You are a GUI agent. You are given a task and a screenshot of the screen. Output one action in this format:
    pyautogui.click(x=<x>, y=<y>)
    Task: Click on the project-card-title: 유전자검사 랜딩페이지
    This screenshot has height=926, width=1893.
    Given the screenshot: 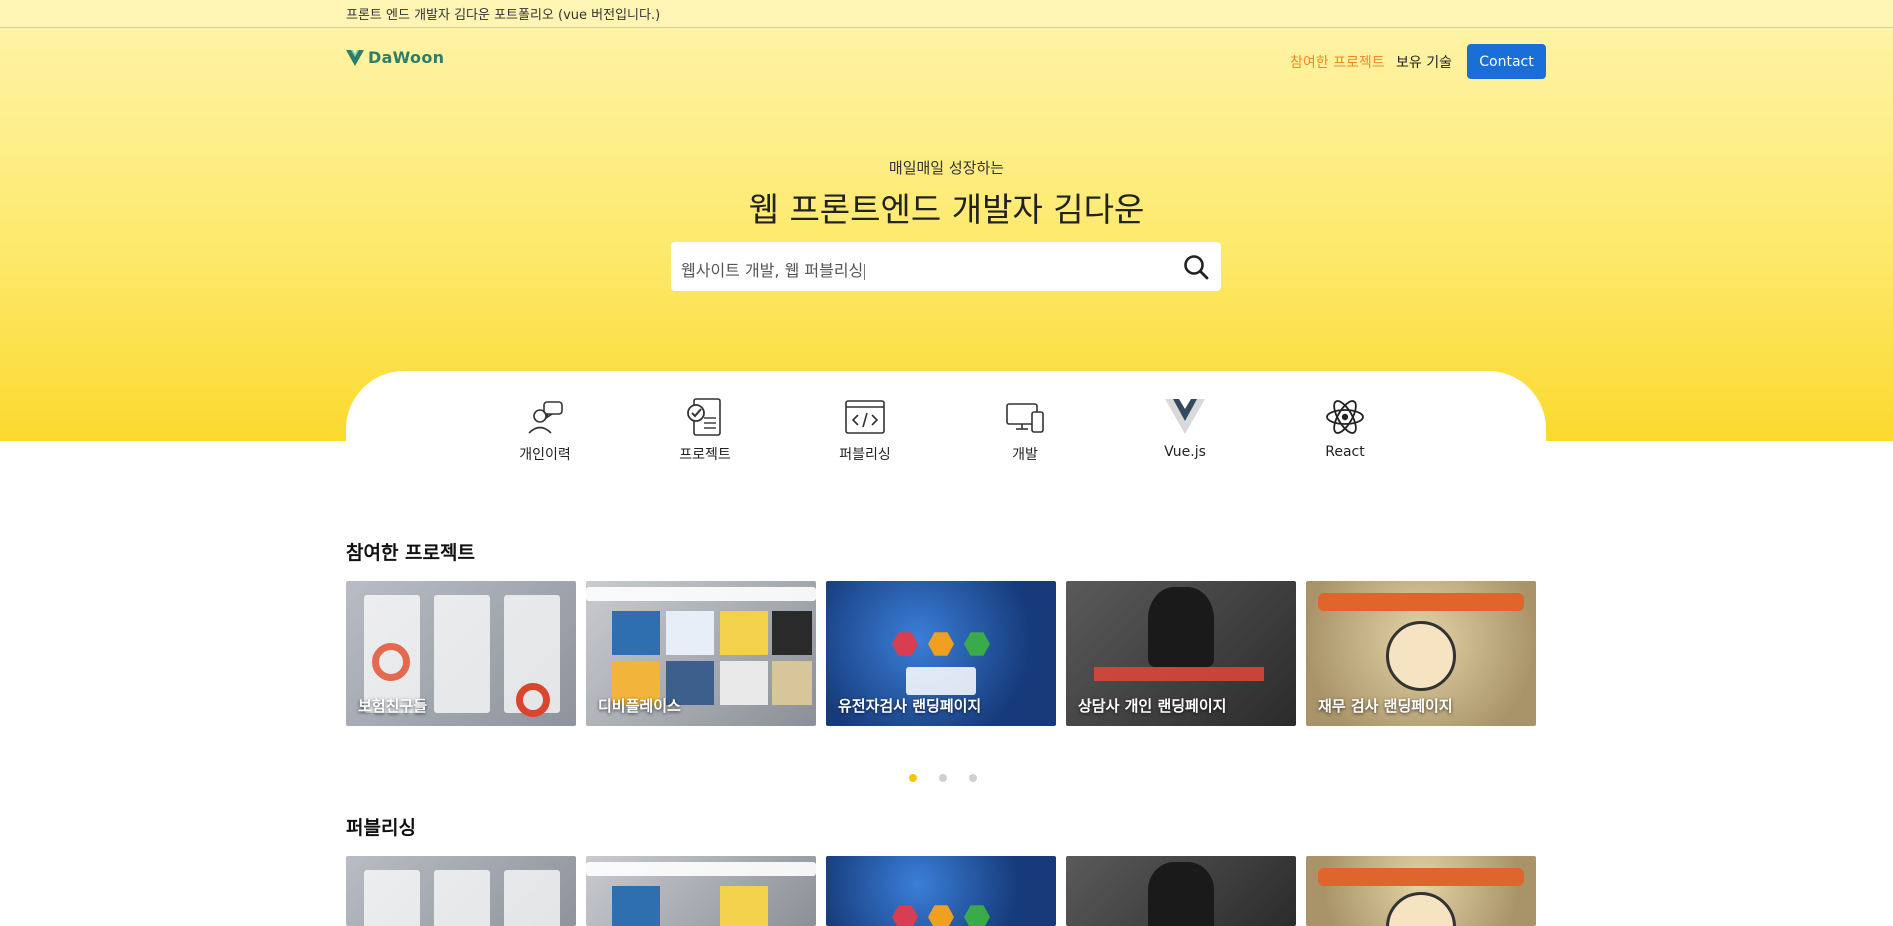 What is the action you would take?
    pyautogui.click(x=910, y=706)
    